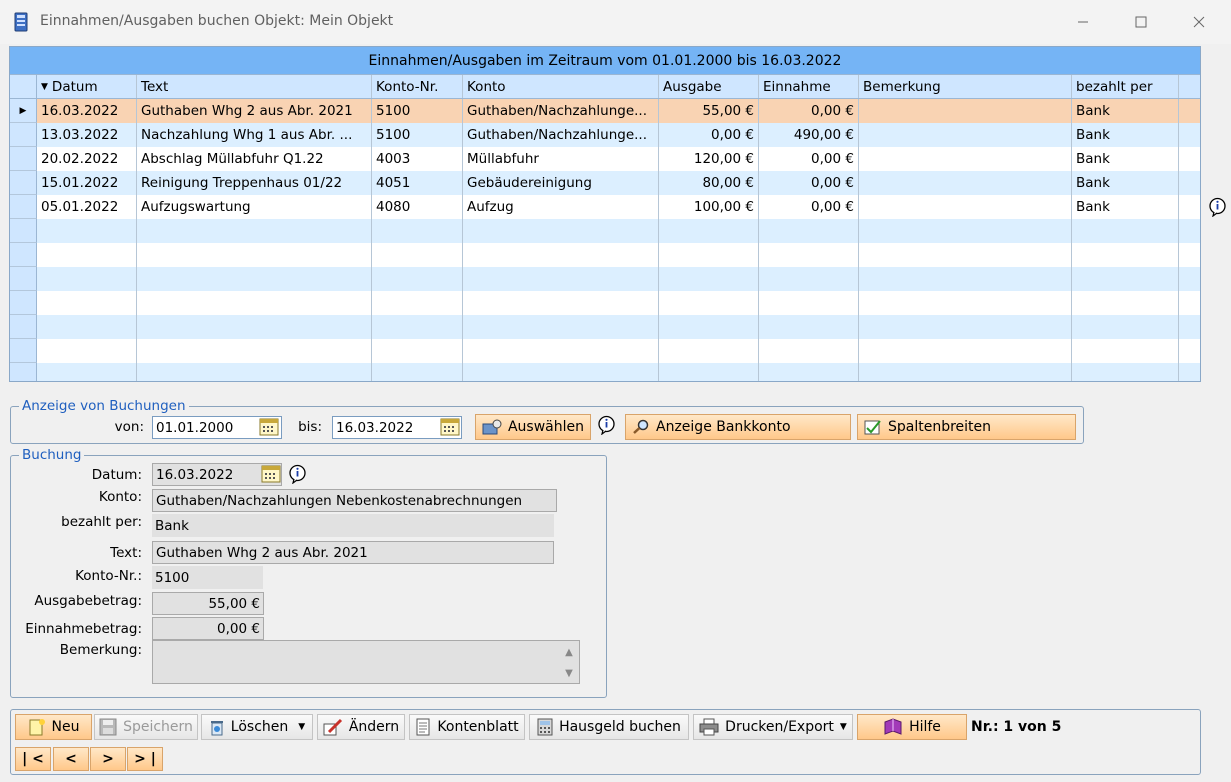  I want to click on anzeige-bankkonto-button: Anzeige Bankkonto, so click(738, 427).